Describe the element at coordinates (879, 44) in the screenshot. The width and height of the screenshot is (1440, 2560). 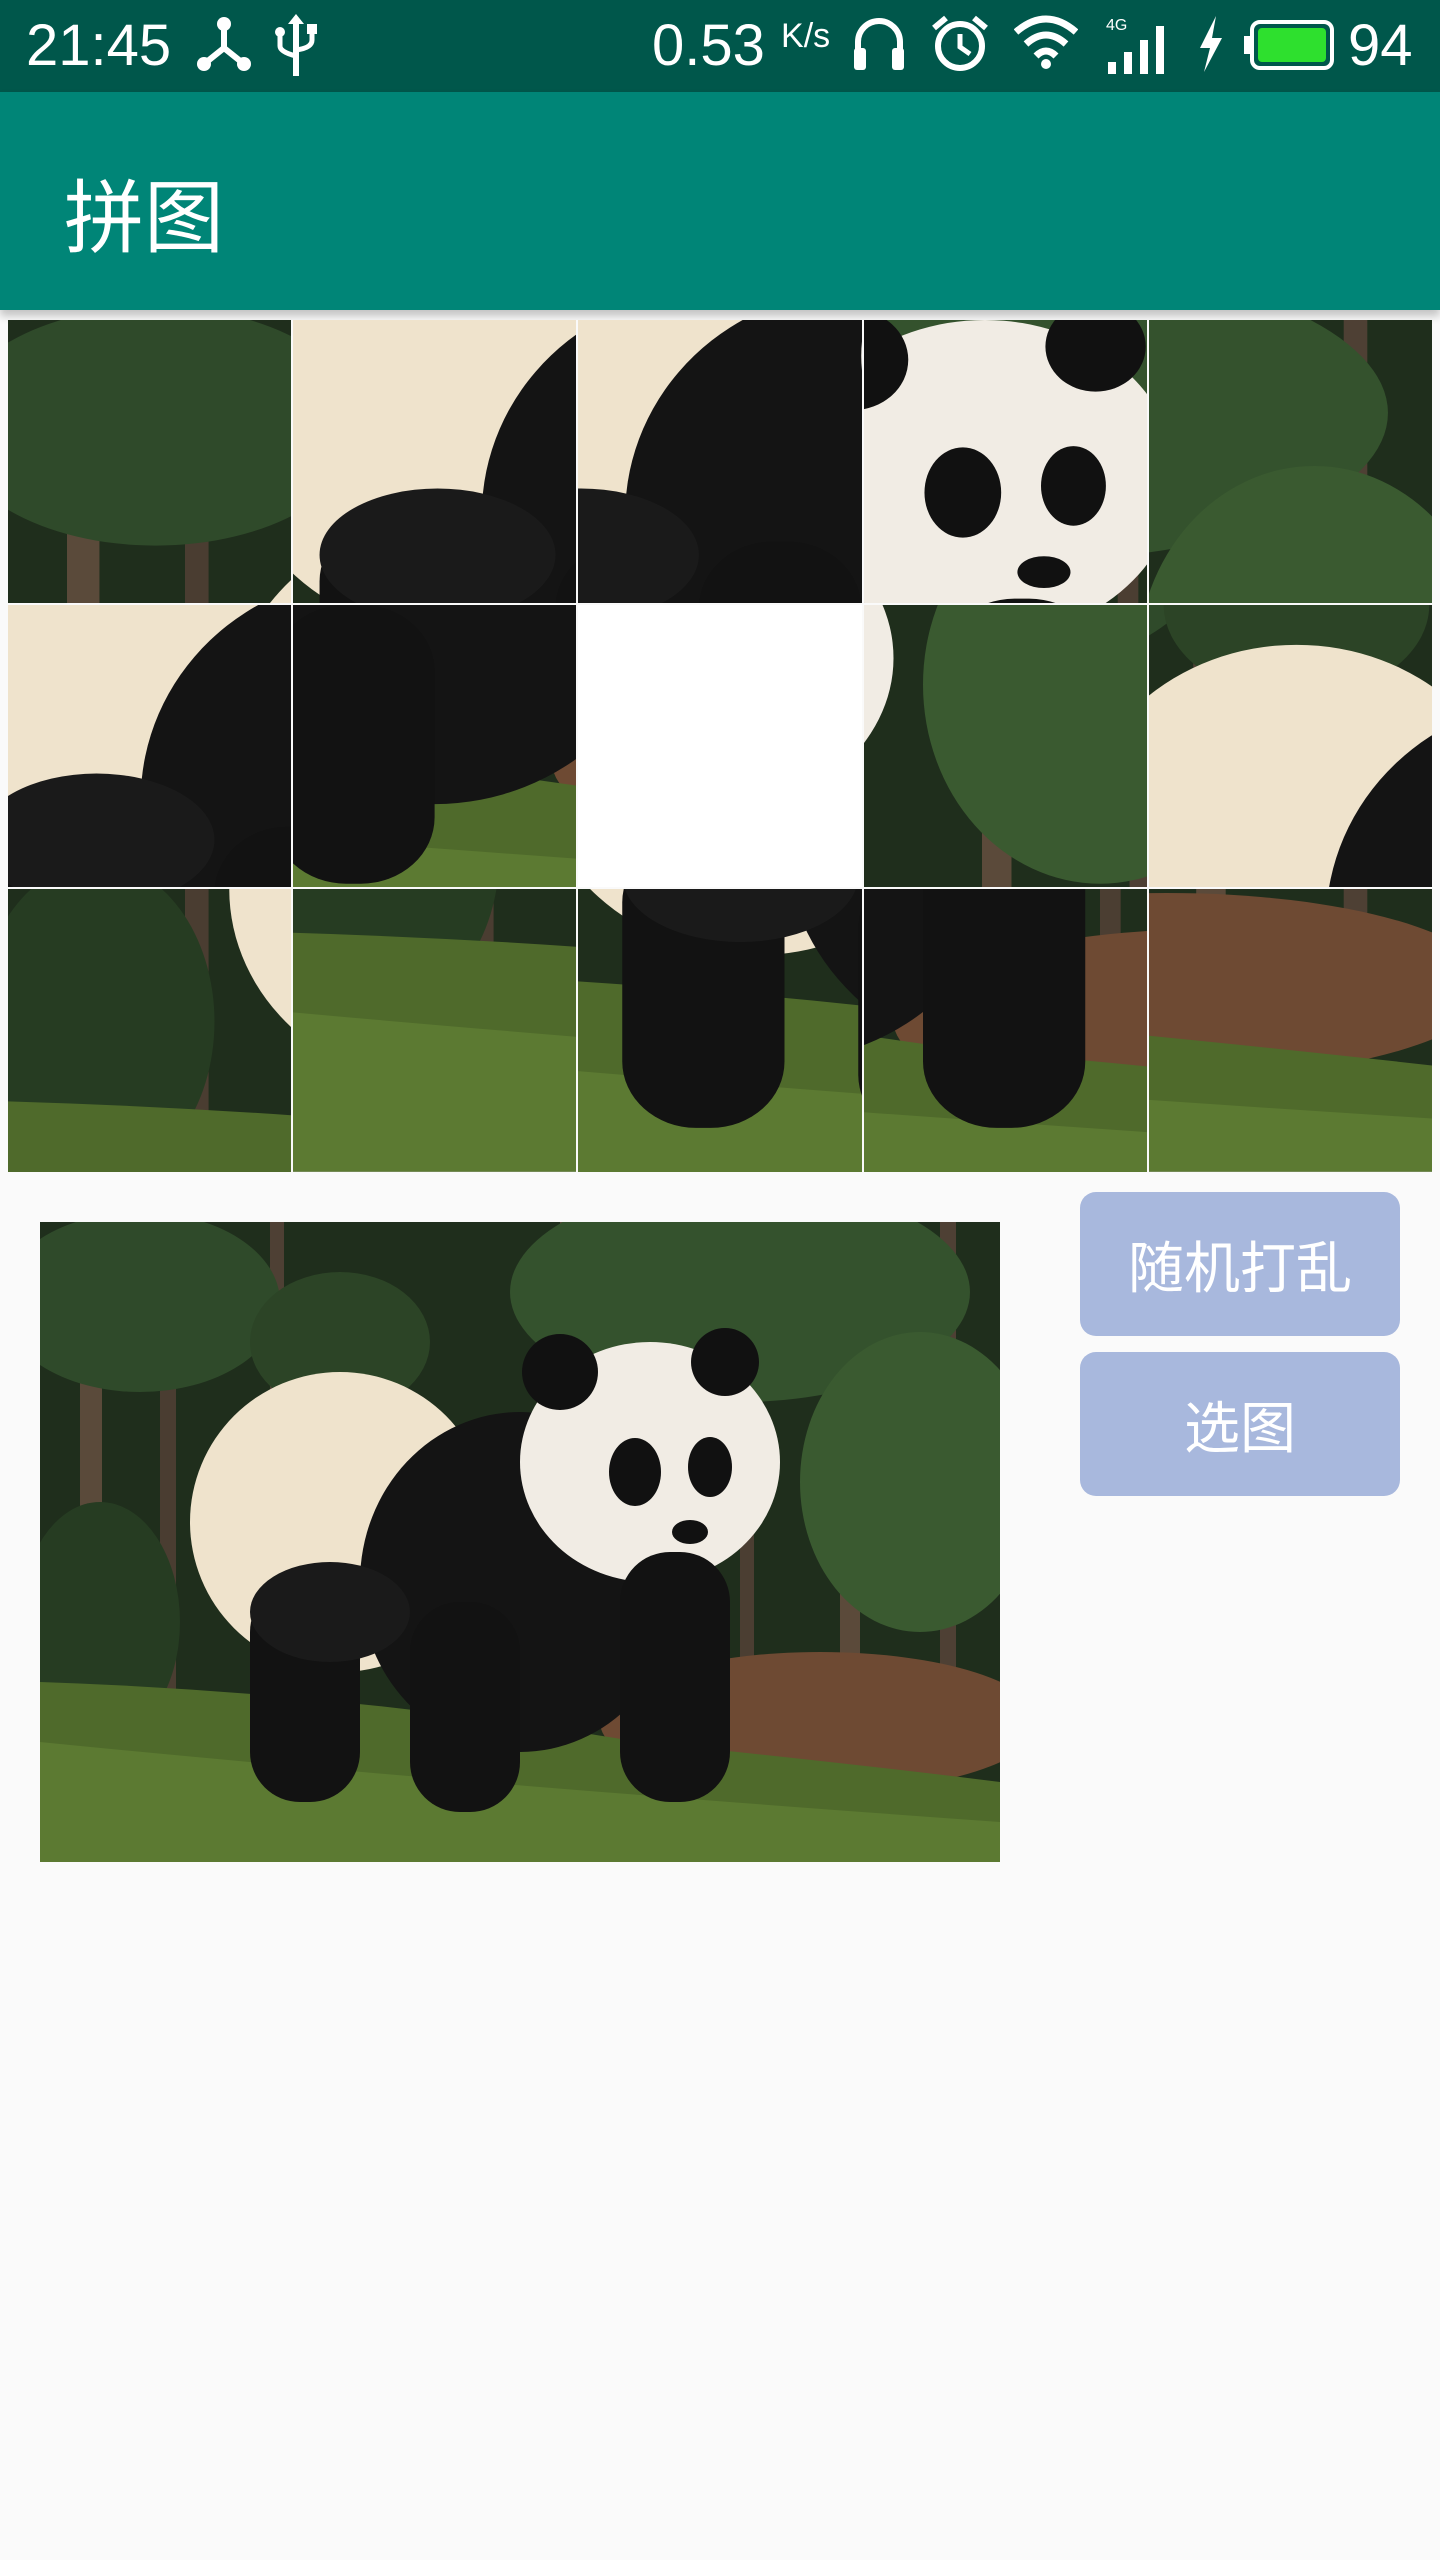
I see `headphones-icon` at that location.